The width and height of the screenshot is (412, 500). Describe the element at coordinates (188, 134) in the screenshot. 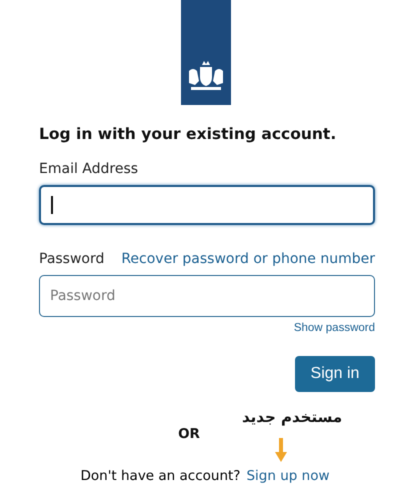

I see `login-heading: Log in with your existing account.` at that location.